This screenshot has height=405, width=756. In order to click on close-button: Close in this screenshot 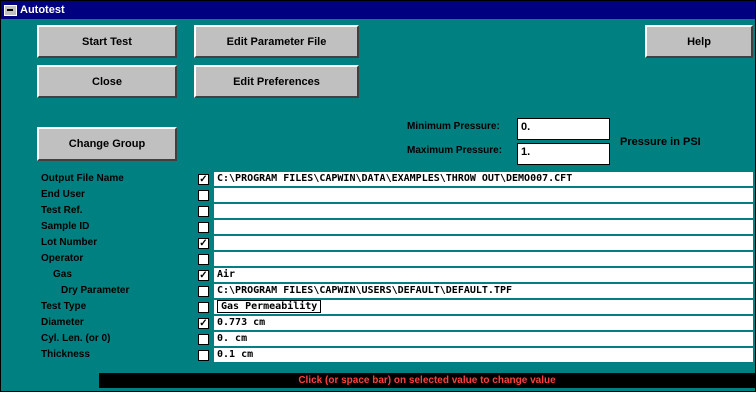, I will do `click(107, 81)`.